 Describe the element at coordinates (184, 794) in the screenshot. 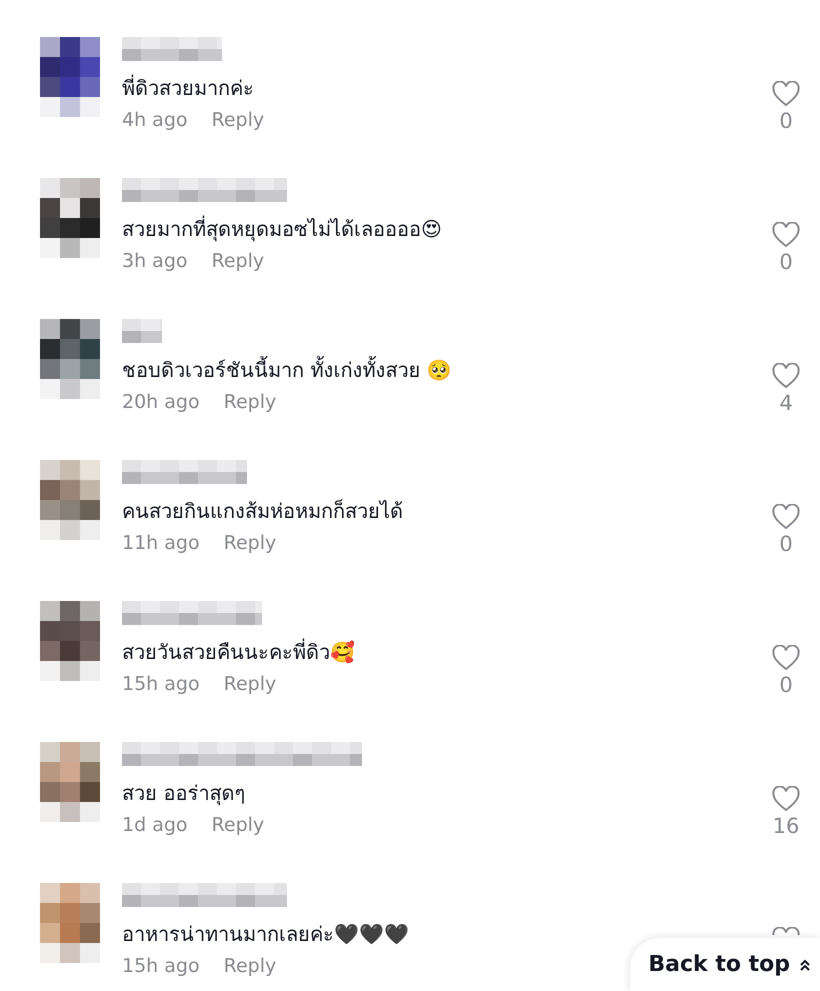

I see `comment-text: สวย ออร่าสุดๆ` at that location.